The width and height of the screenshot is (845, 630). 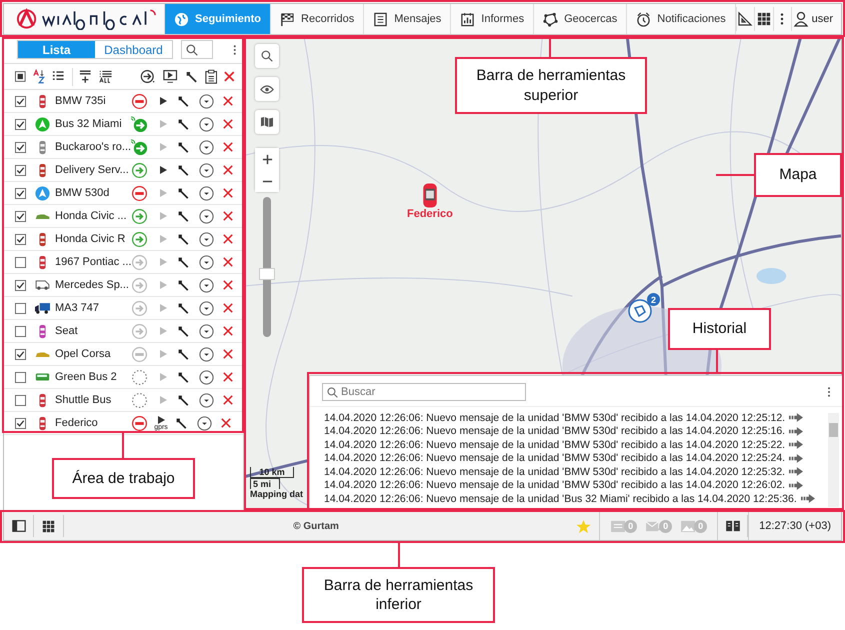 What do you see at coordinates (267, 89) in the screenshot?
I see `visibility-button` at bounding box center [267, 89].